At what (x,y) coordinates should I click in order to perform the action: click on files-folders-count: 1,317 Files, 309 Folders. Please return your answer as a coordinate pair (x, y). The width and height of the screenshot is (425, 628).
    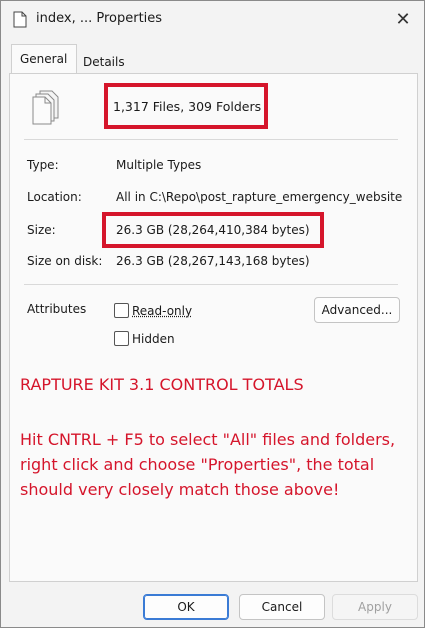
    Looking at the image, I should click on (187, 106).